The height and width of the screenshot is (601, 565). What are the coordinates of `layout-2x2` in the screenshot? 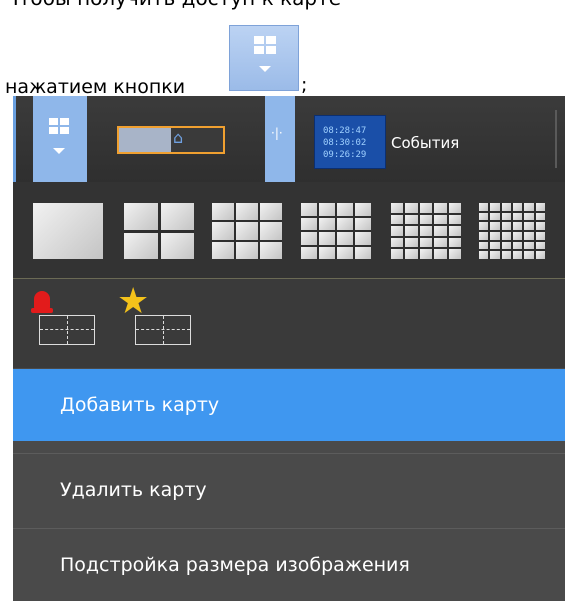 It's located at (159, 231).